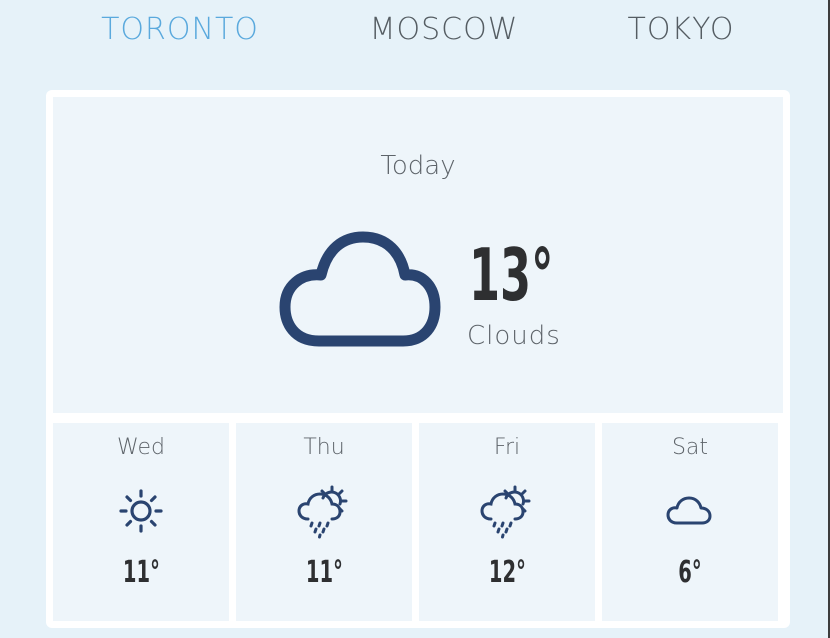 This screenshot has width=830, height=638. What do you see at coordinates (681, 29) in the screenshot?
I see `tab-tokyo: TOKYO` at bounding box center [681, 29].